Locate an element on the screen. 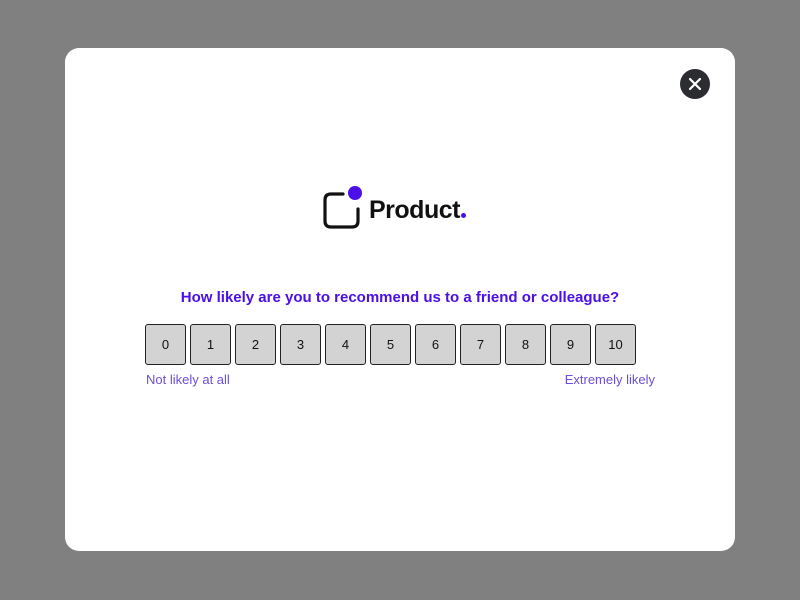  score-button-4: 4 is located at coordinates (345, 344).